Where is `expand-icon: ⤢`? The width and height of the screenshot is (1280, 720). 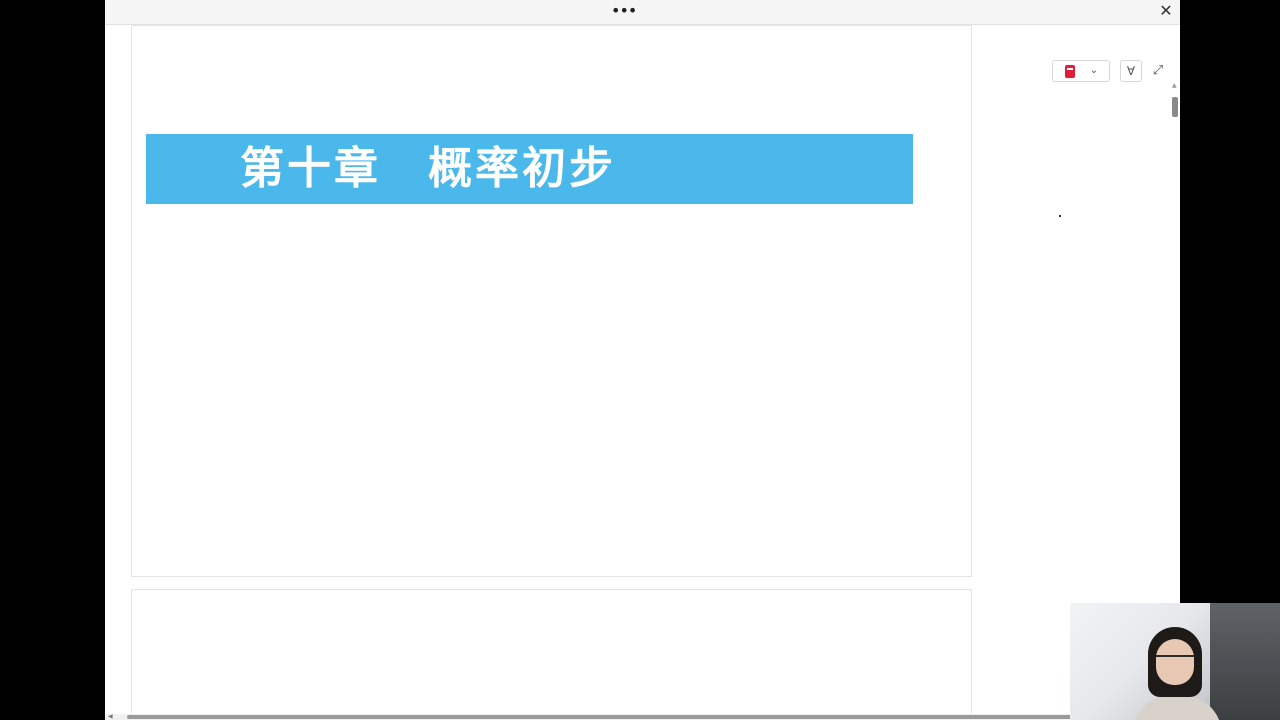
expand-icon: ⤢ is located at coordinates (1158, 71).